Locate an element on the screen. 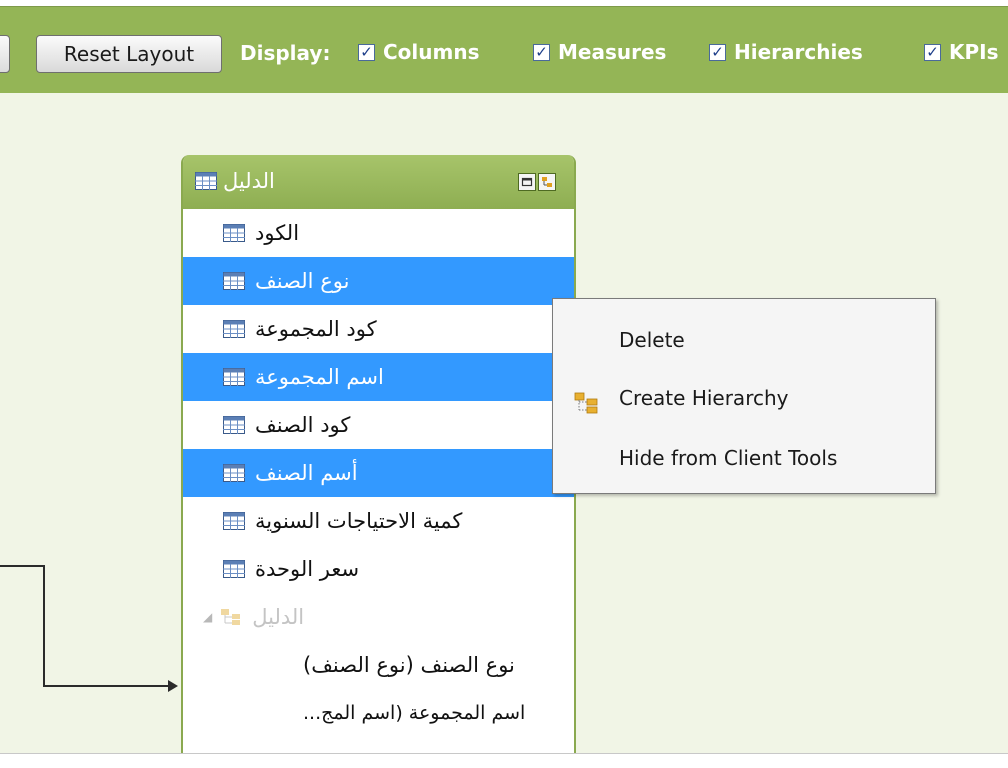 The image size is (1008, 768). column-row: سعر الوحدة is located at coordinates (378, 569).